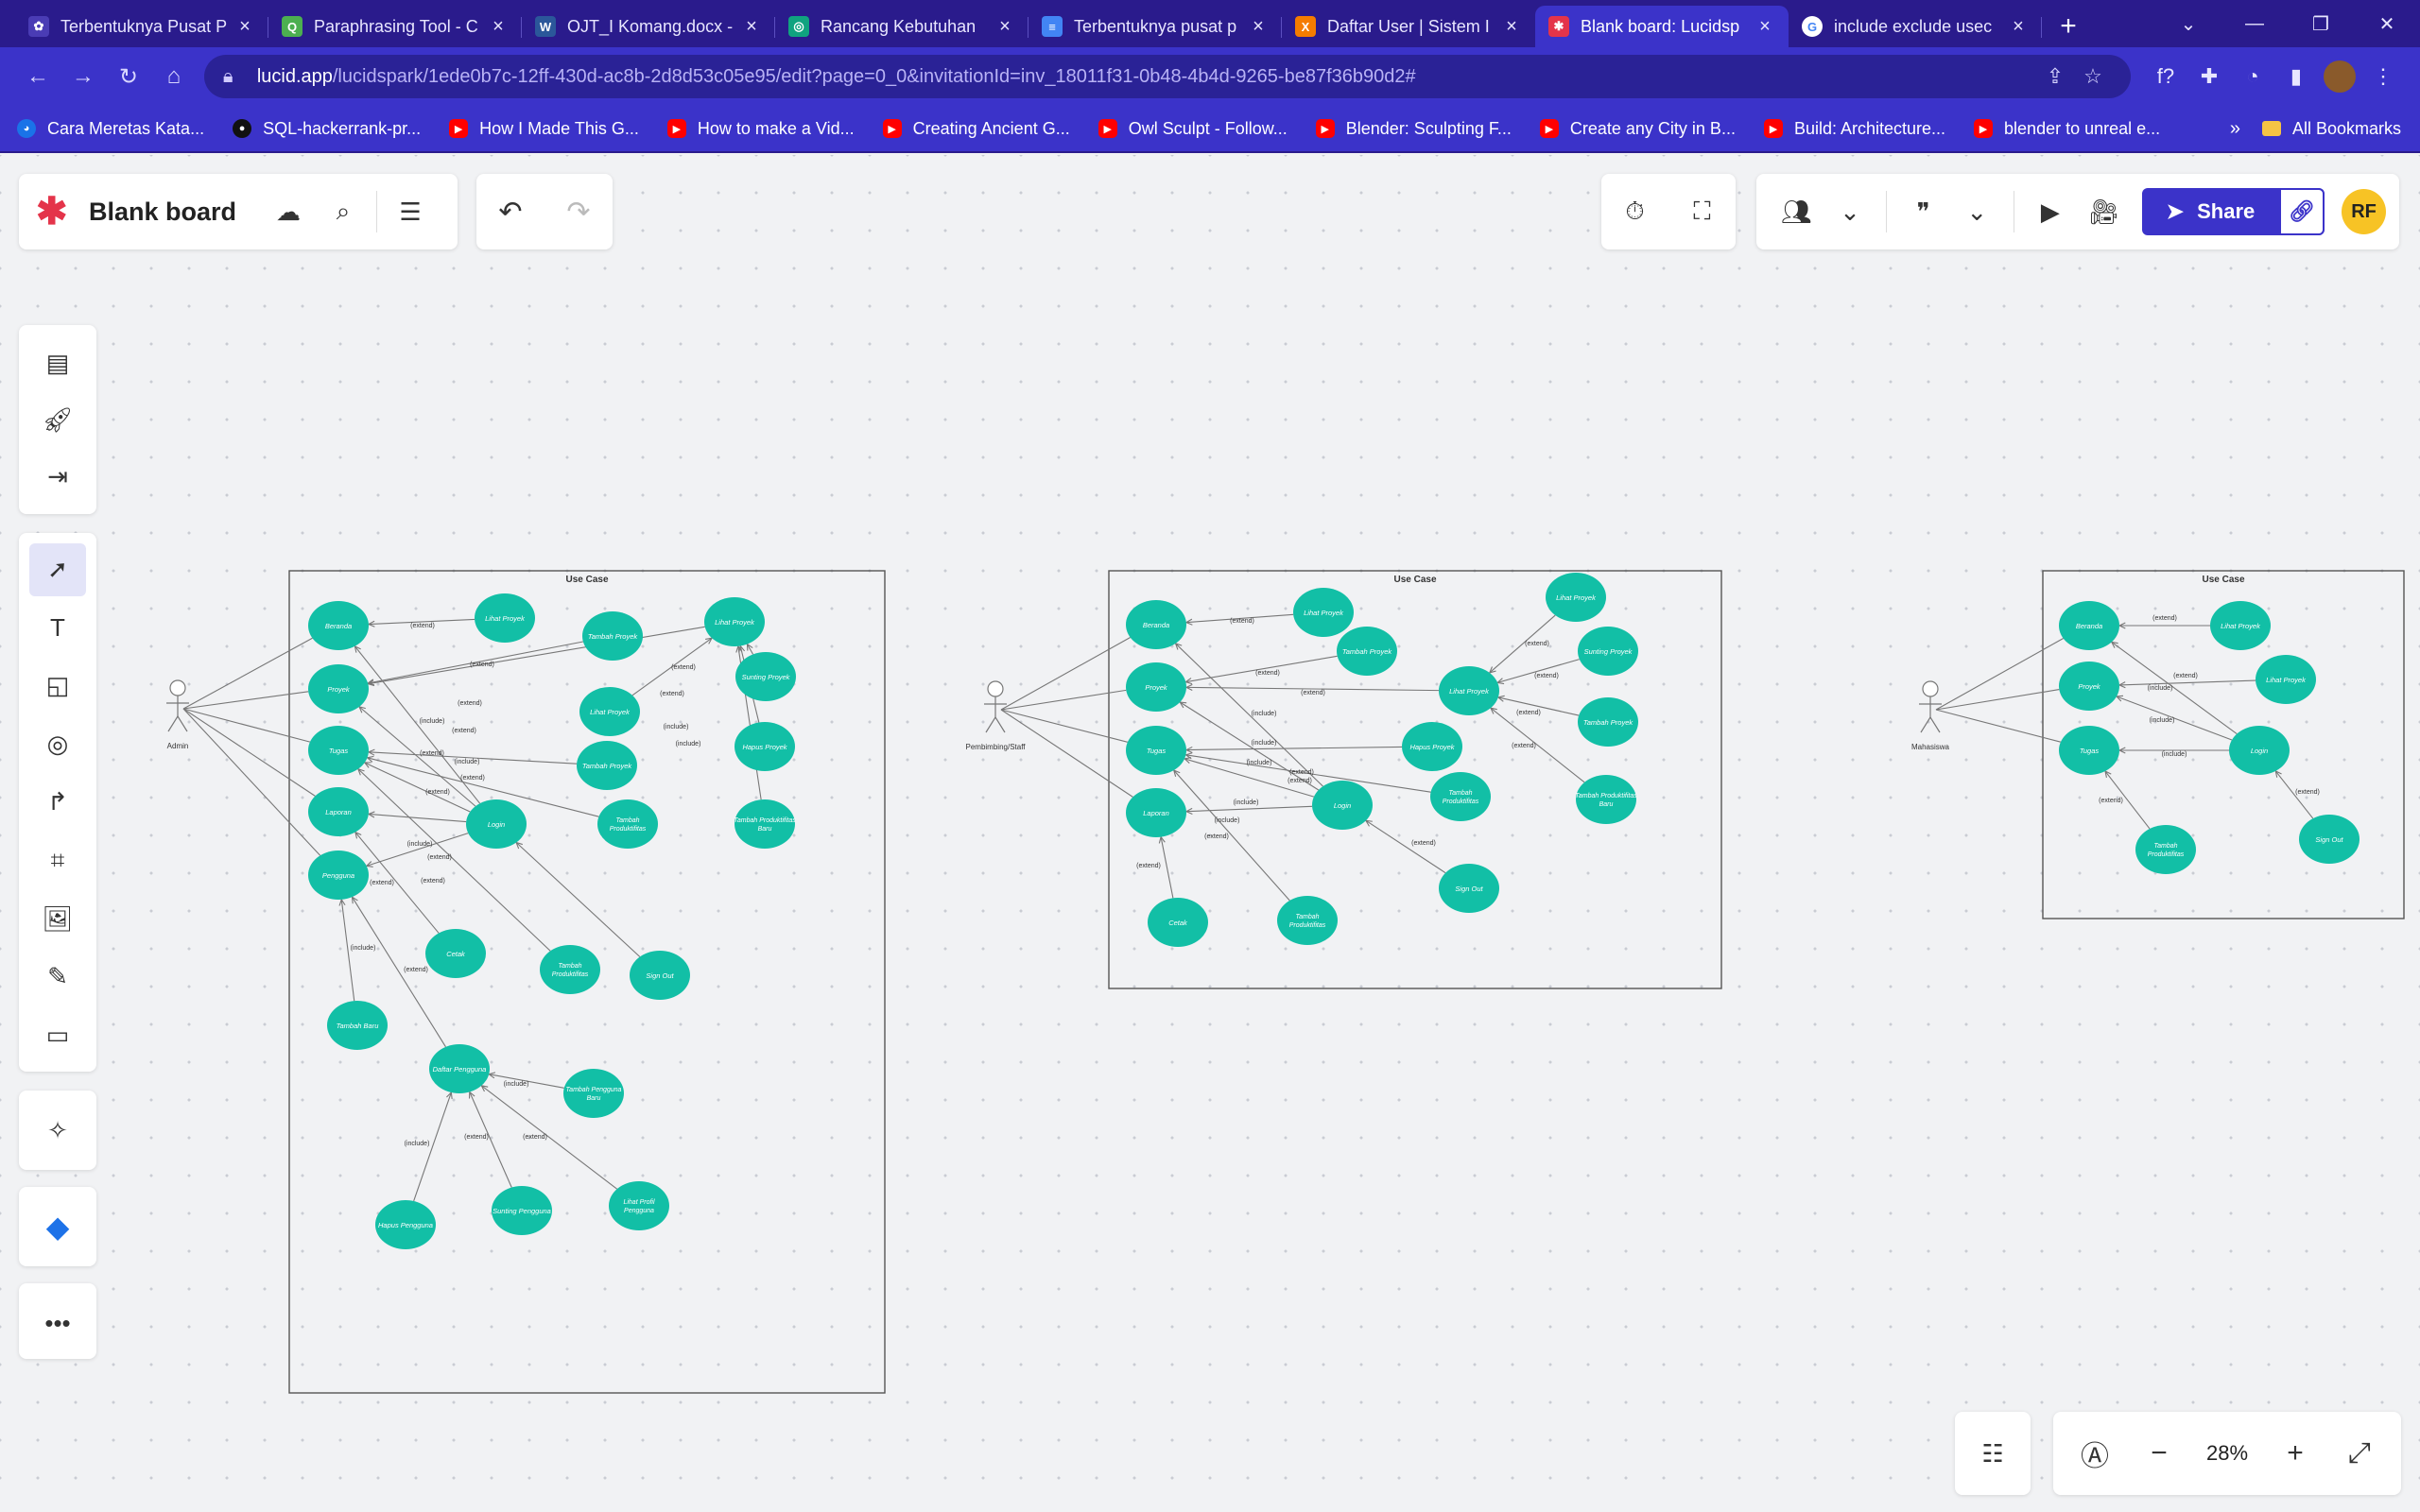 The image size is (2420, 1512). I want to click on minimize-icon: —, so click(2254, 24).